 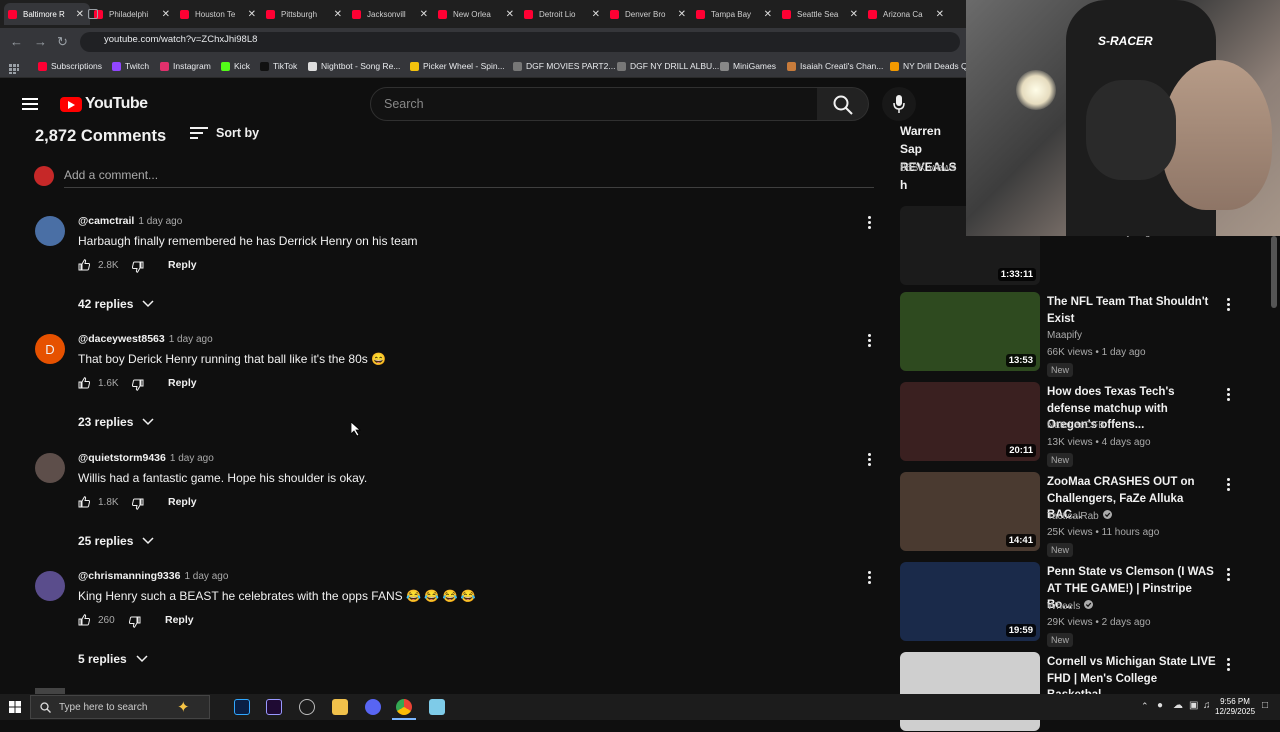 I want to click on app2-taskbar-icon, so click(x=437, y=707).